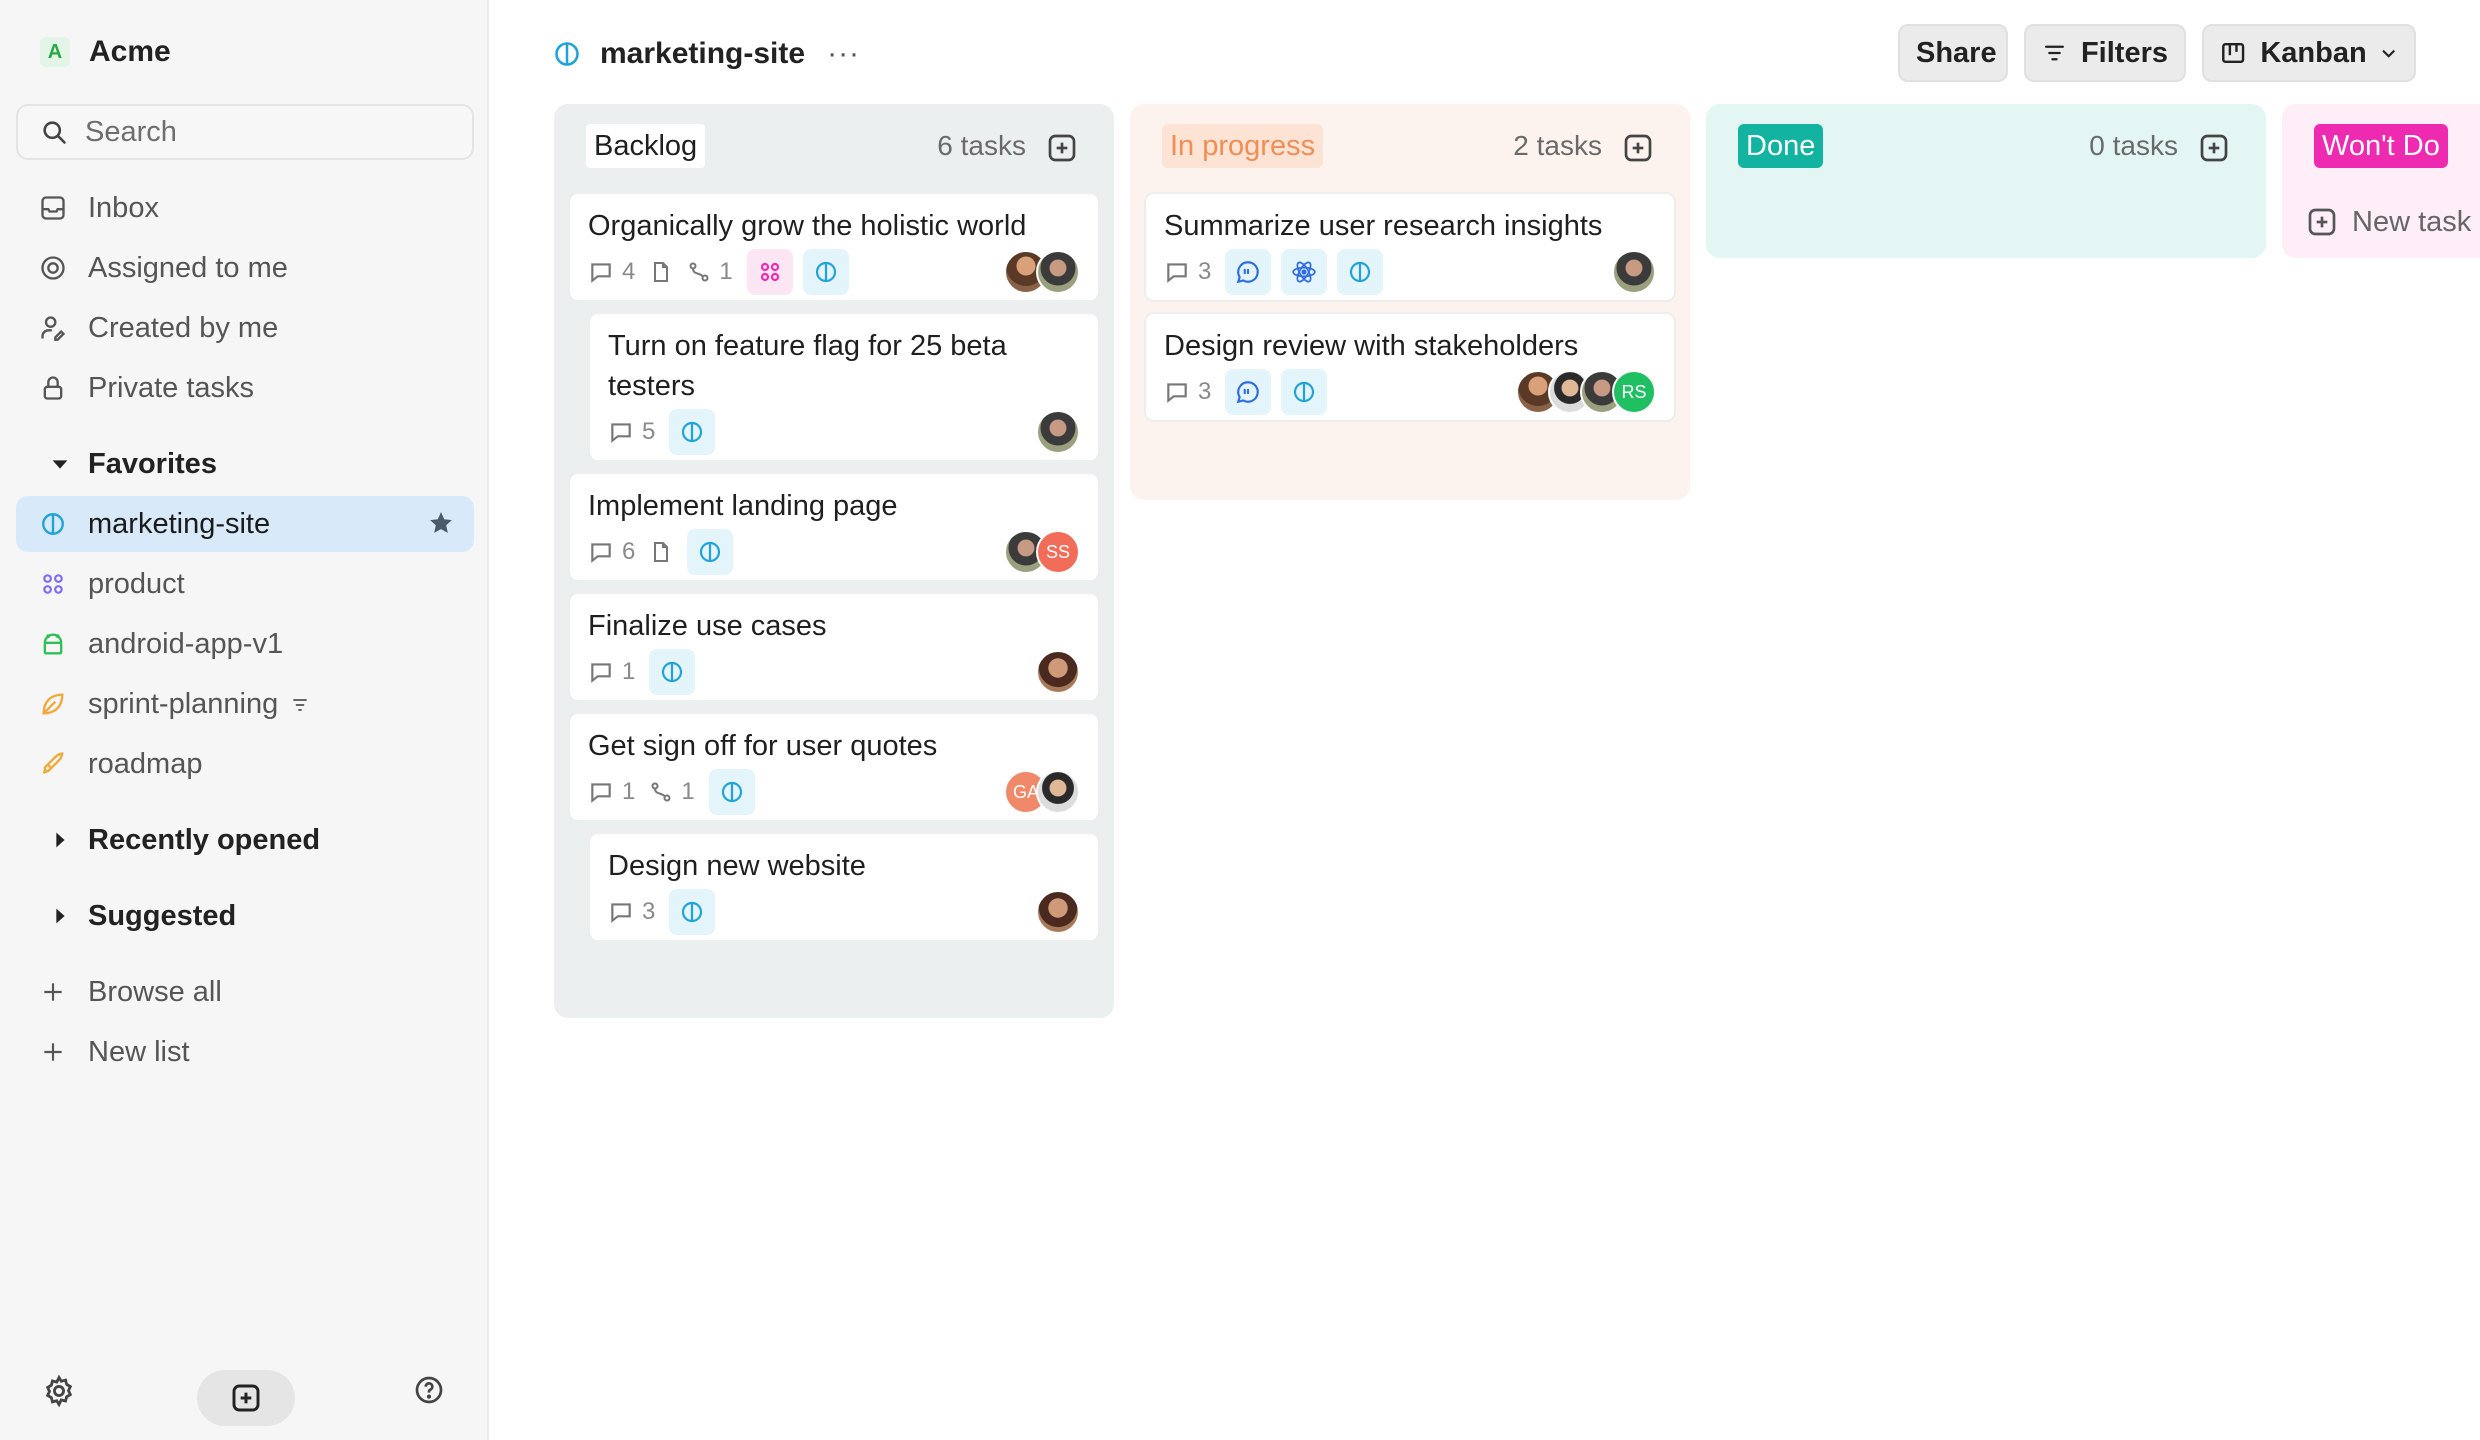  What do you see at coordinates (666, 432) in the screenshot?
I see `task-meta: 5` at bounding box center [666, 432].